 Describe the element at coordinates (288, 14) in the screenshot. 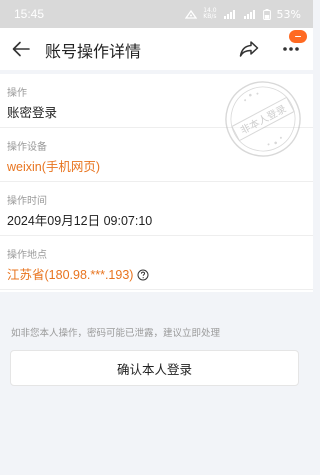

I see `battery-percent: 53%` at that location.